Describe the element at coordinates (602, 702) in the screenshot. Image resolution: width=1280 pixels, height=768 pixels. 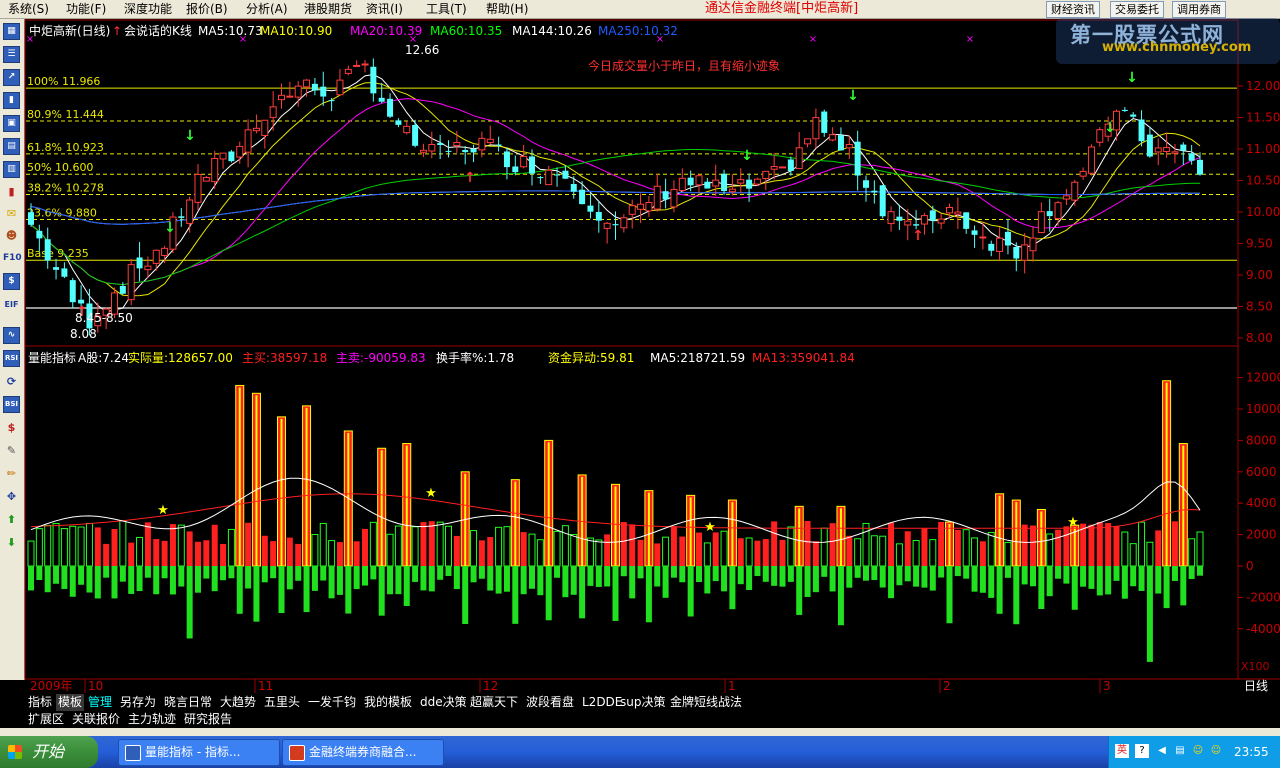
I see `tab-l2dde: L2DDE` at that location.